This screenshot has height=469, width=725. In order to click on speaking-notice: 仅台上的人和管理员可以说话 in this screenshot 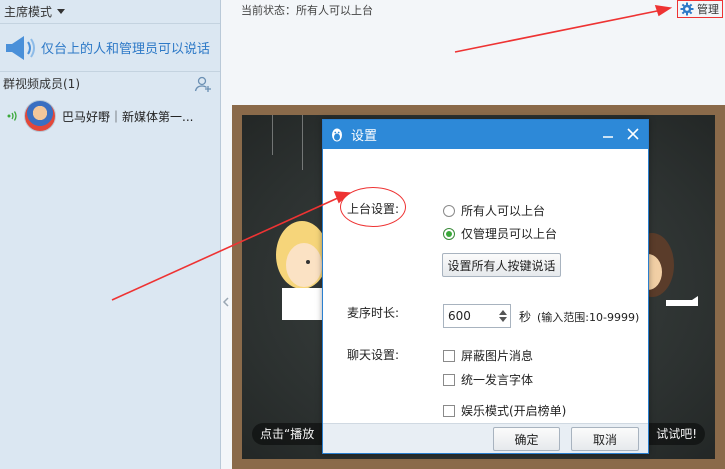, I will do `click(110, 48)`.